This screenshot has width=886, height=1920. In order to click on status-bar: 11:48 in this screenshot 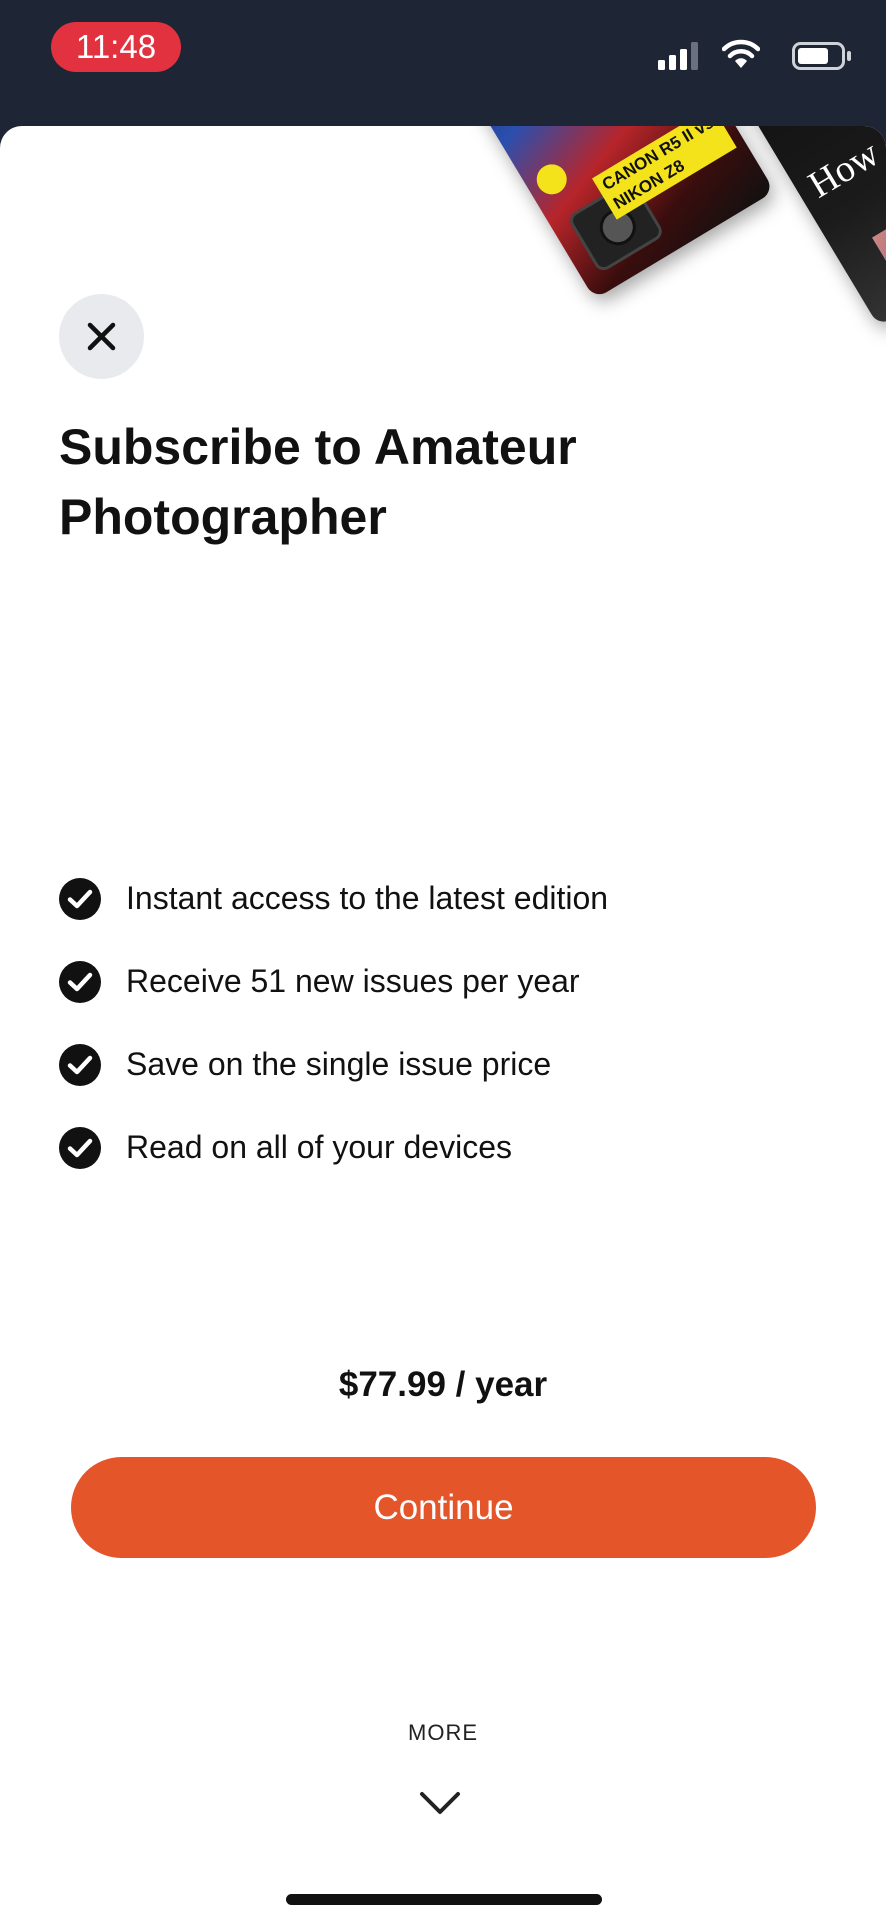, I will do `click(443, 64)`.